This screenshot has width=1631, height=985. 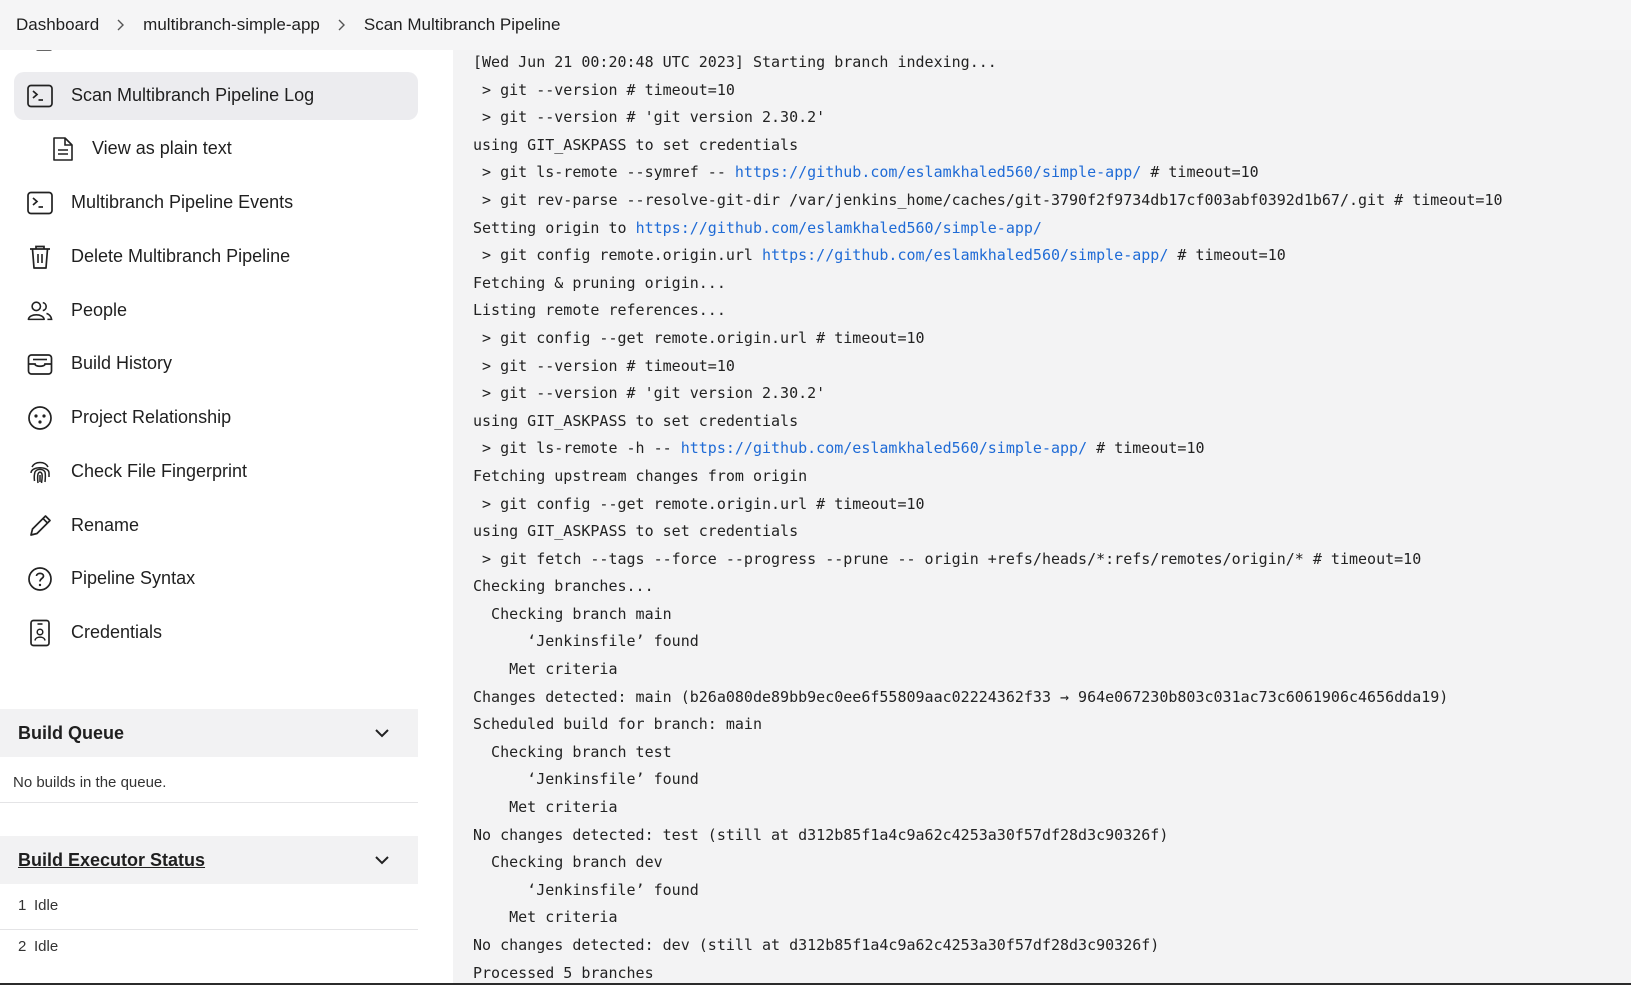 I want to click on console-text: > git ls-remote --symref --, so click(x=604, y=172).